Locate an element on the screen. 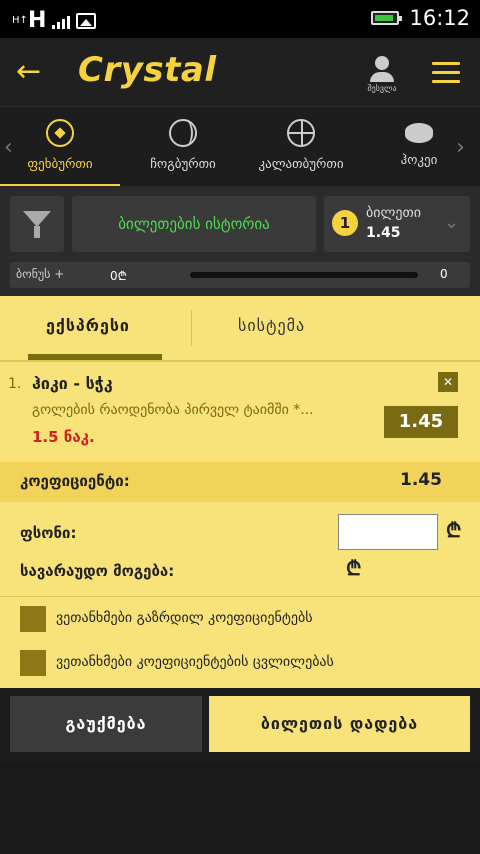  accept-increased-odds-option: ვეთანხმები გაზრდილ კოეფიციენტებს is located at coordinates (240, 620).